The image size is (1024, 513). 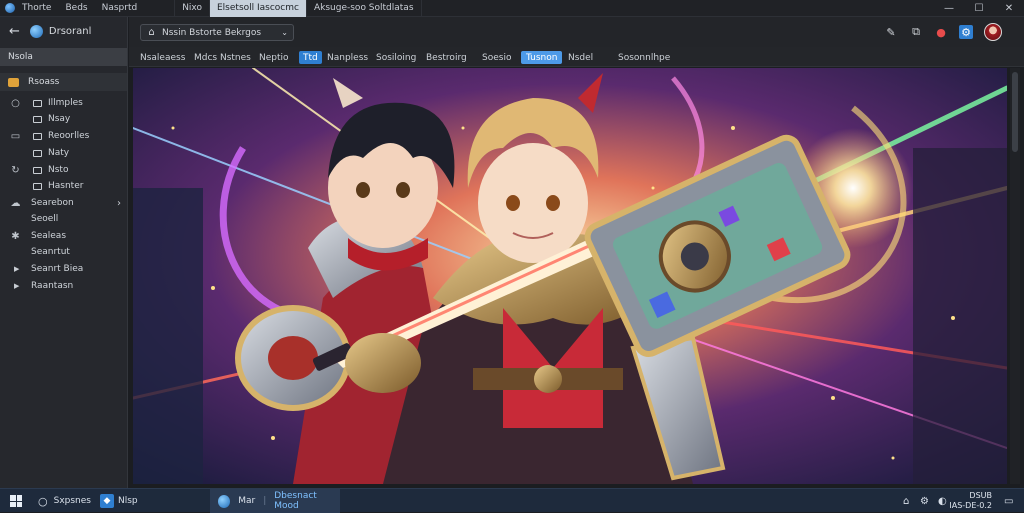 What do you see at coordinates (979, 8) in the screenshot?
I see `maximize-icon: ☐` at bounding box center [979, 8].